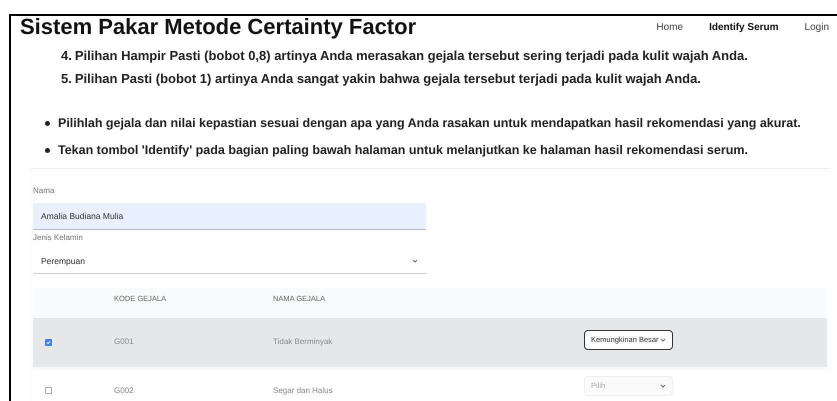  What do you see at coordinates (429, 123) in the screenshot?
I see `note-text: Pilihlah gejala dan nilai kepastian sesuai dengan apa yang Anda rasakan untuk mendapatkan hasil rekomendasi yang akurat.` at bounding box center [429, 123].